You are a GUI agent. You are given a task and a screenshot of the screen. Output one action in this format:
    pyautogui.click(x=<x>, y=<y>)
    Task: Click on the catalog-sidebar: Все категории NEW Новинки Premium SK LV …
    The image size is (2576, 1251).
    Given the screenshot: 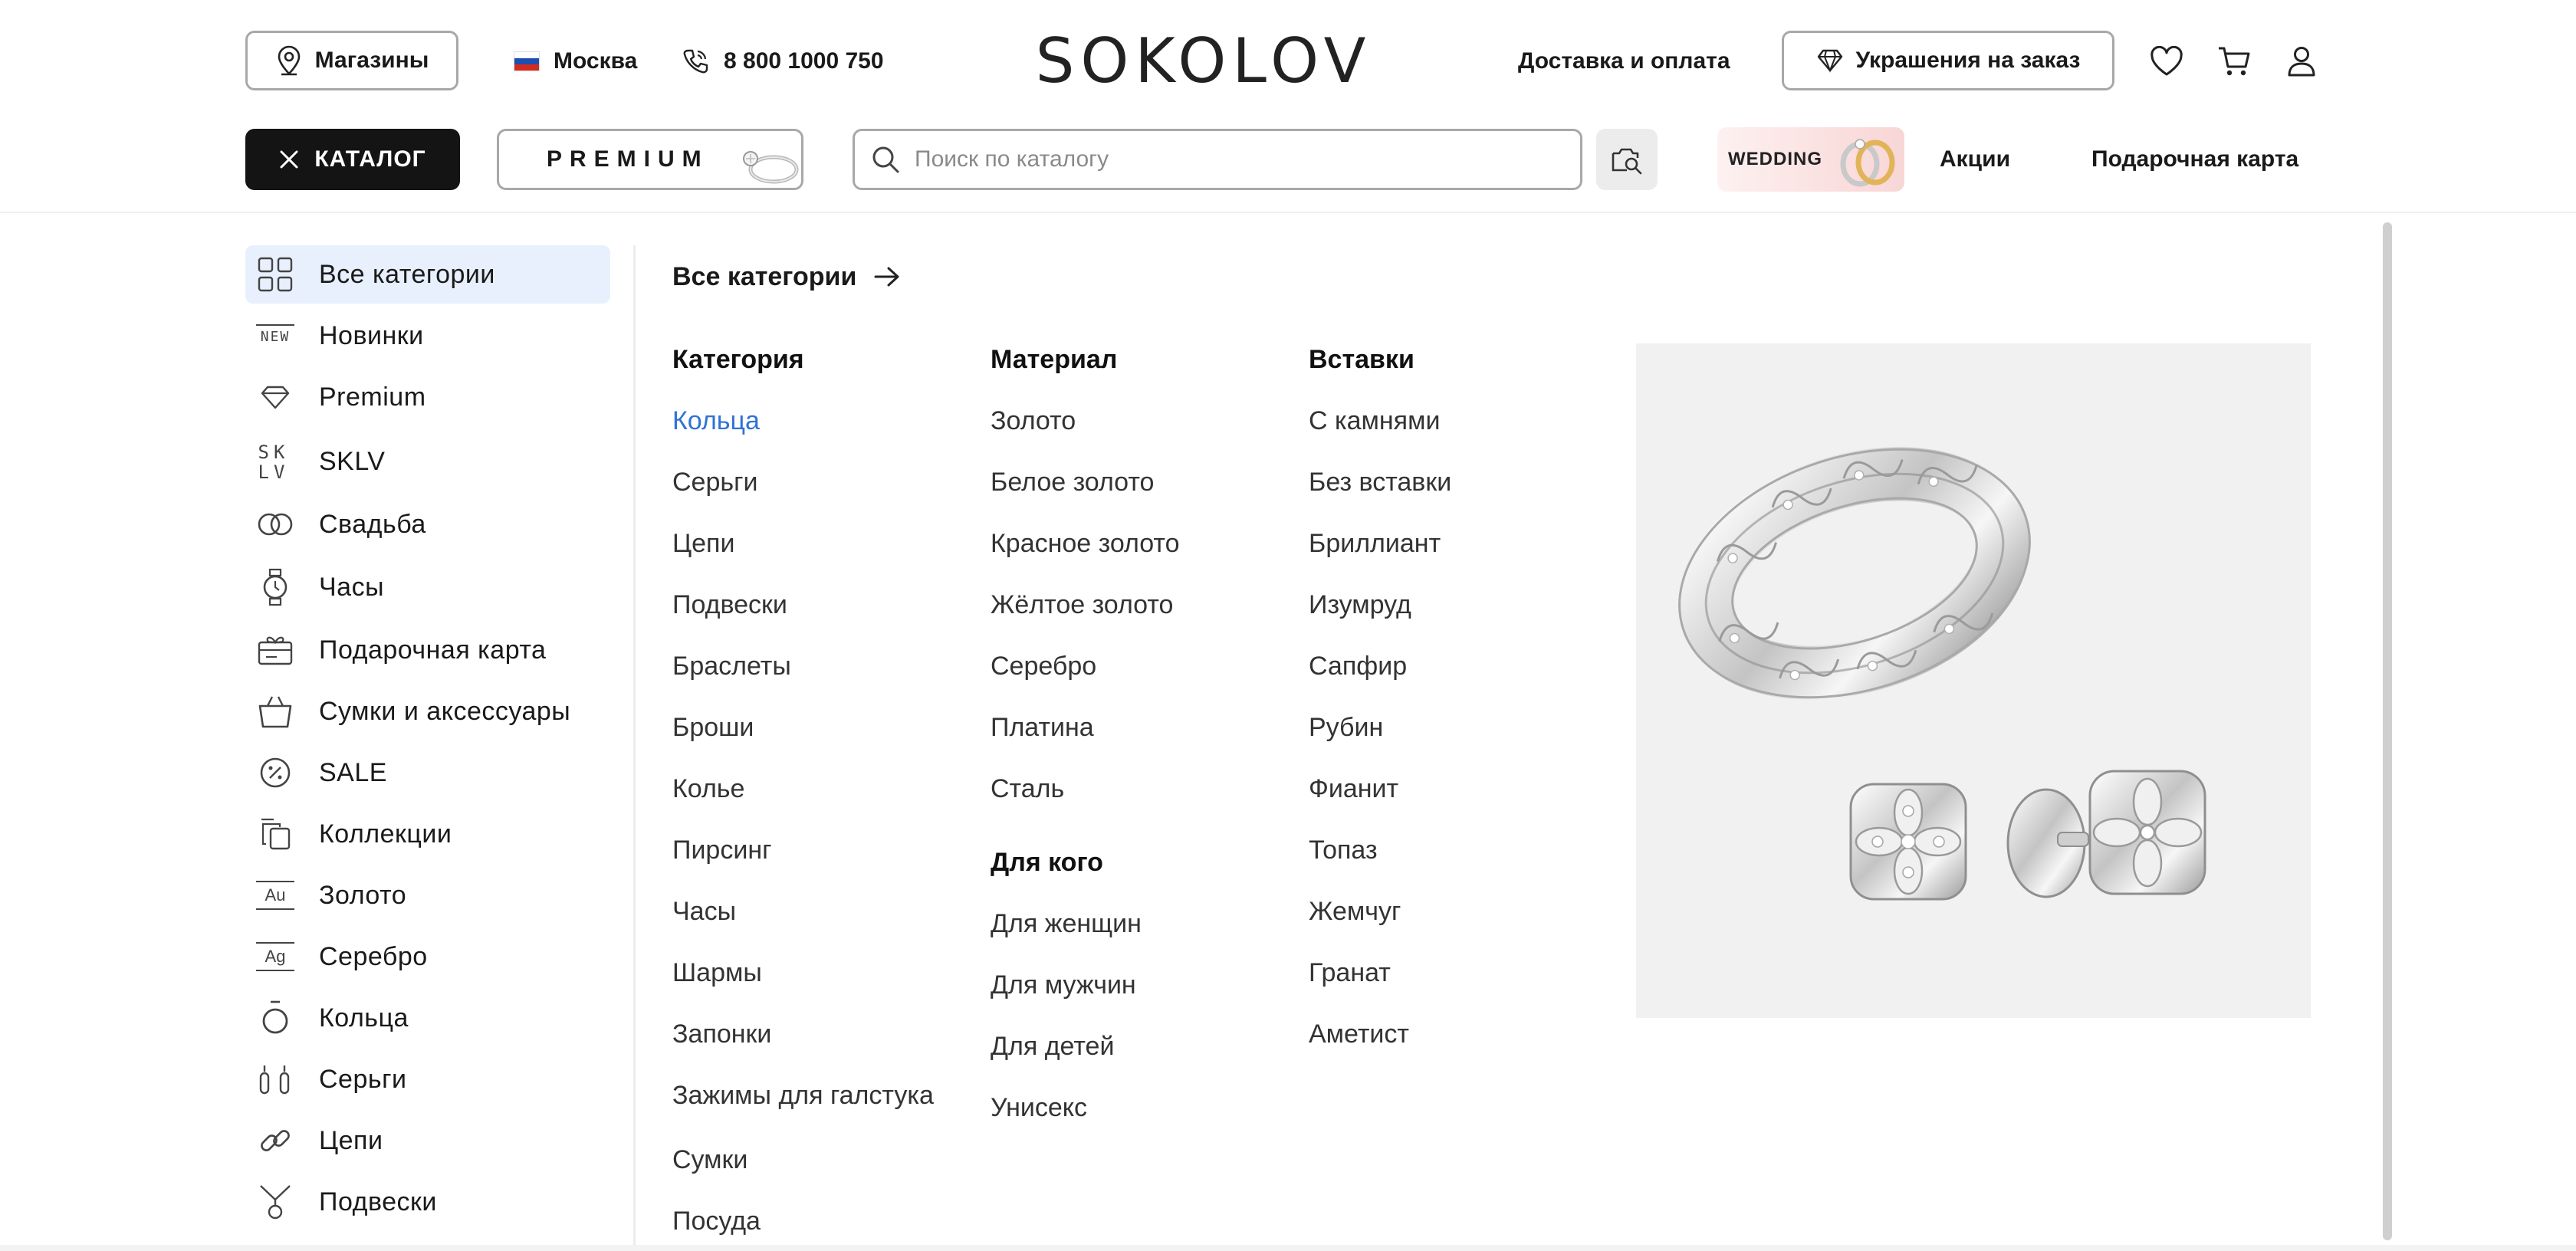 What is the action you would take?
    pyautogui.click(x=427, y=748)
    